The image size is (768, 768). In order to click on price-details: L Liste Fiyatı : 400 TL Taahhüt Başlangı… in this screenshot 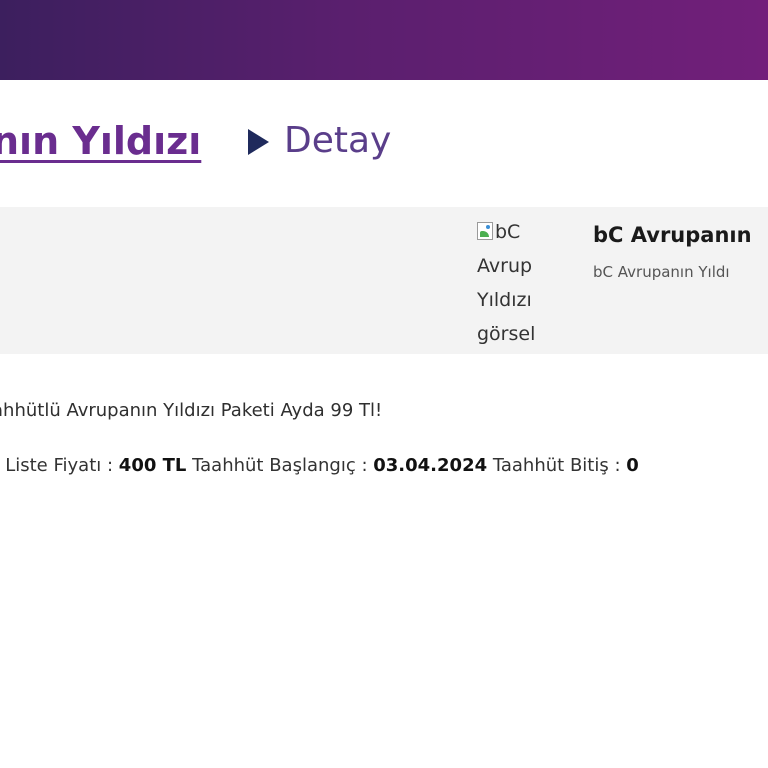, I will do `click(319, 466)`.